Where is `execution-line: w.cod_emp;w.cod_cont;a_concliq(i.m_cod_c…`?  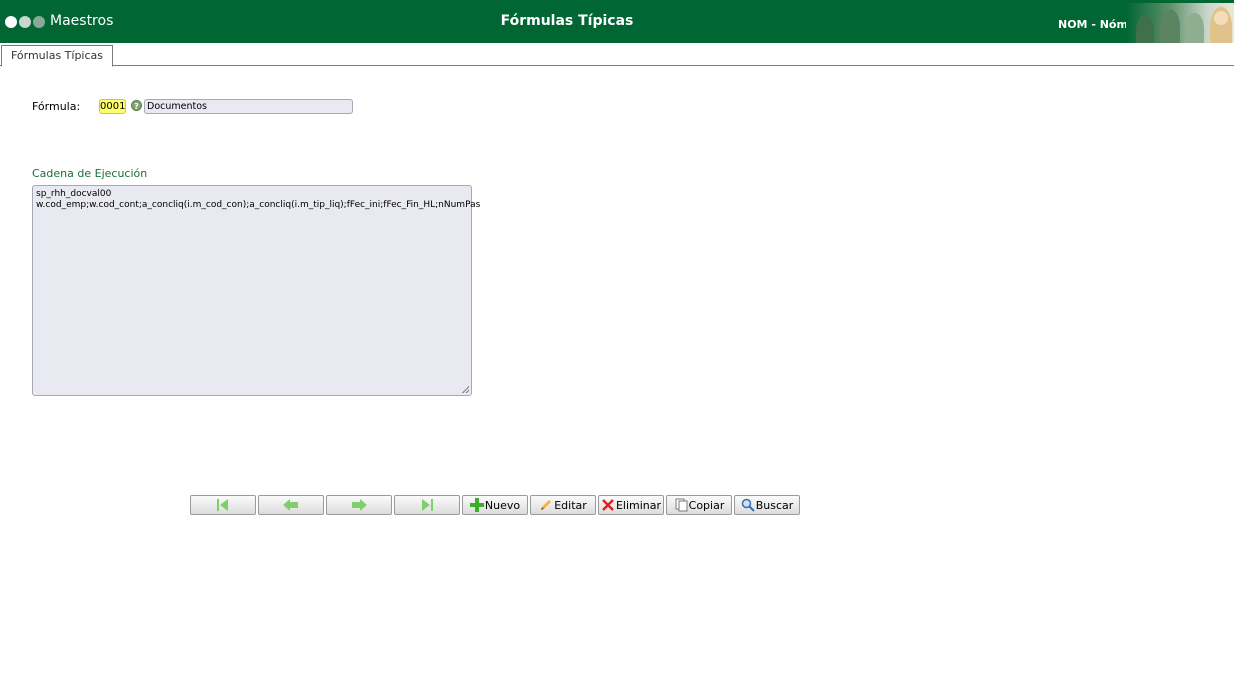
execution-line: w.cod_emp;w.cod_cont;a_concliq(i.m_cod_c… is located at coordinates (258, 205).